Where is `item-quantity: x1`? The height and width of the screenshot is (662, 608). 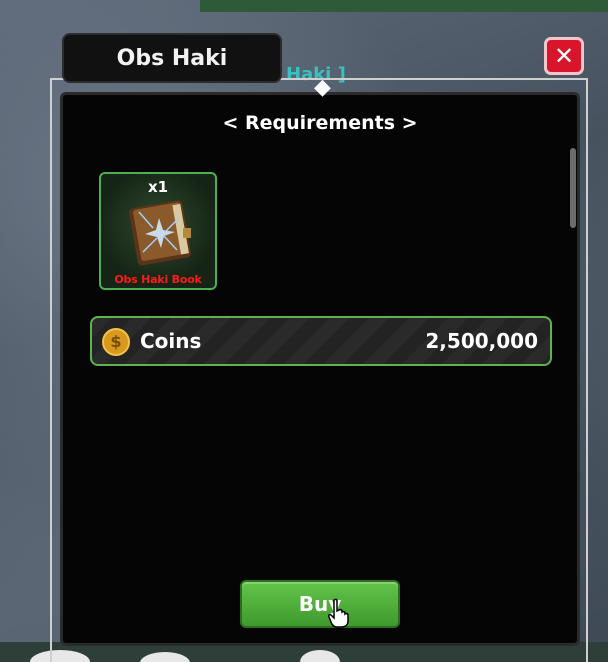
item-quantity: x1 is located at coordinates (158, 187).